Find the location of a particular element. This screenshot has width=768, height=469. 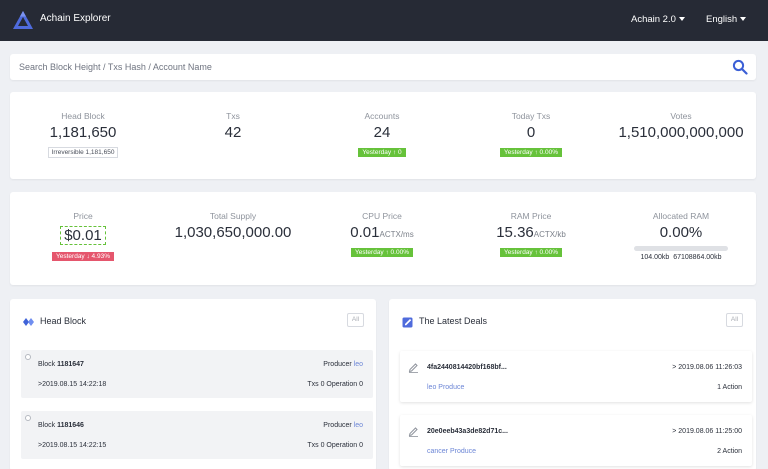

stat-cpu-price: CPU Price 0.01ACTX/ms Yesterday ↑ 0.00% is located at coordinates (382, 235).